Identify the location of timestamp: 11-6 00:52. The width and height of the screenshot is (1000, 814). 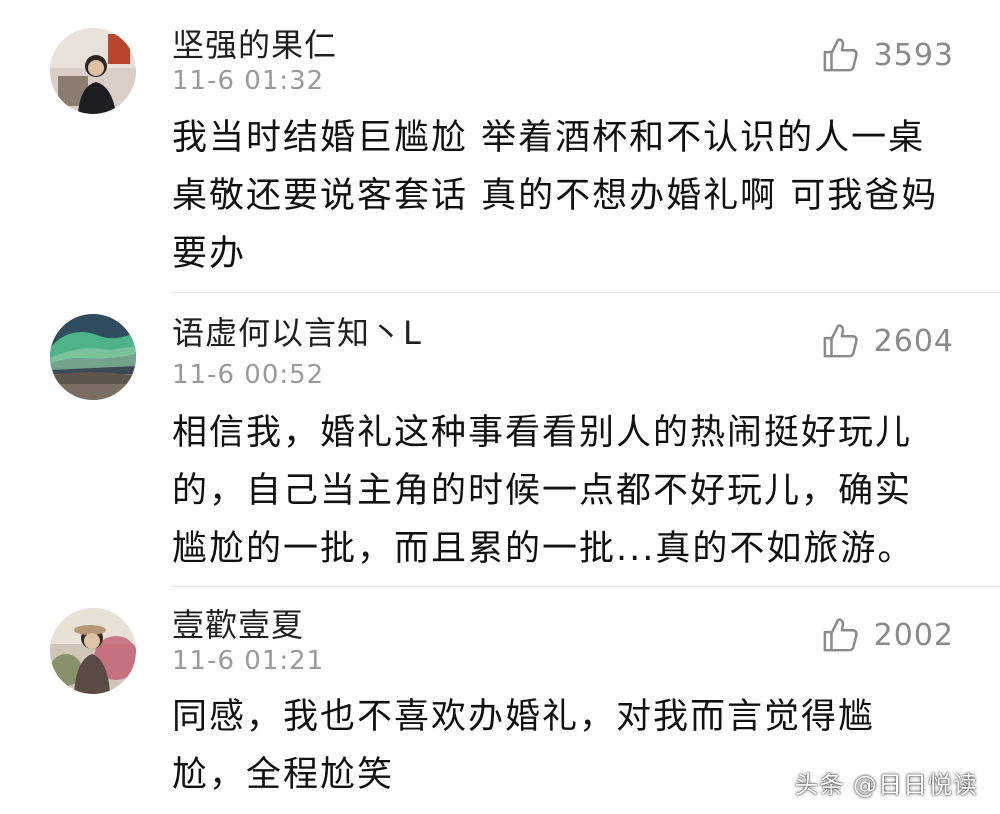
(248, 375).